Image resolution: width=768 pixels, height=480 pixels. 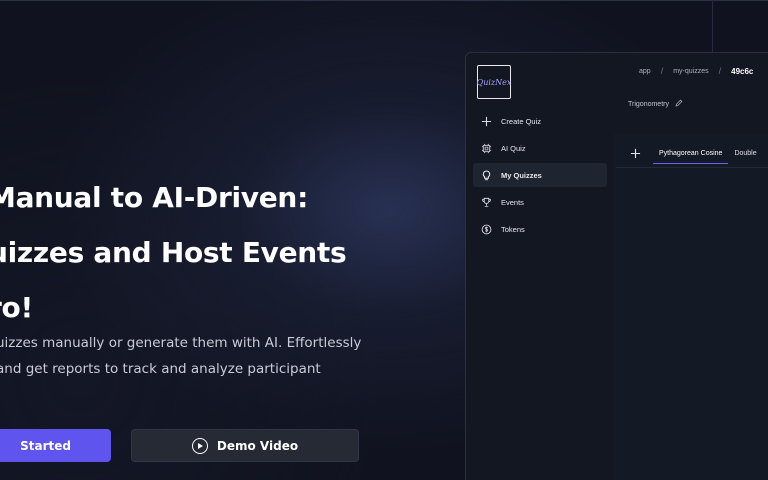 I want to click on question-tabs: Pythagorean Cosine Double, so click(x=692, y=154).